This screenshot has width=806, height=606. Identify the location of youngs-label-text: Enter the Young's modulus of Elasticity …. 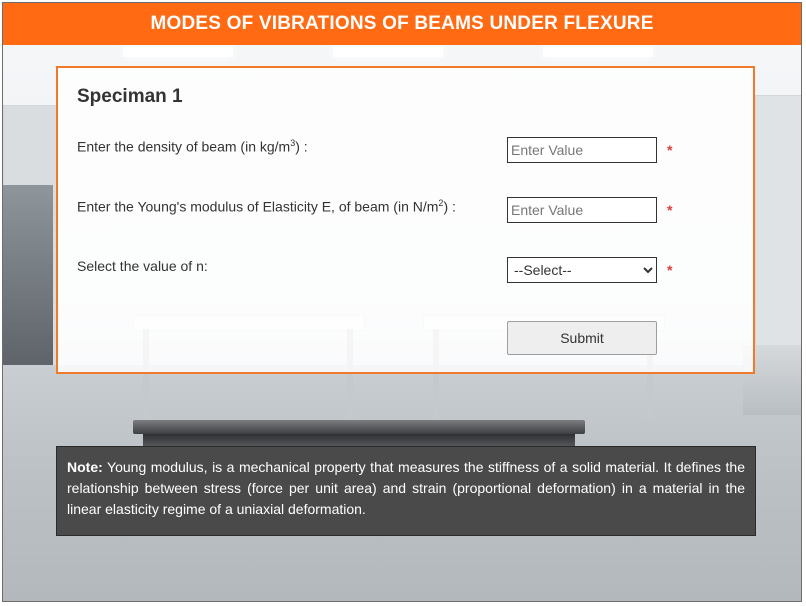
(258, 206).